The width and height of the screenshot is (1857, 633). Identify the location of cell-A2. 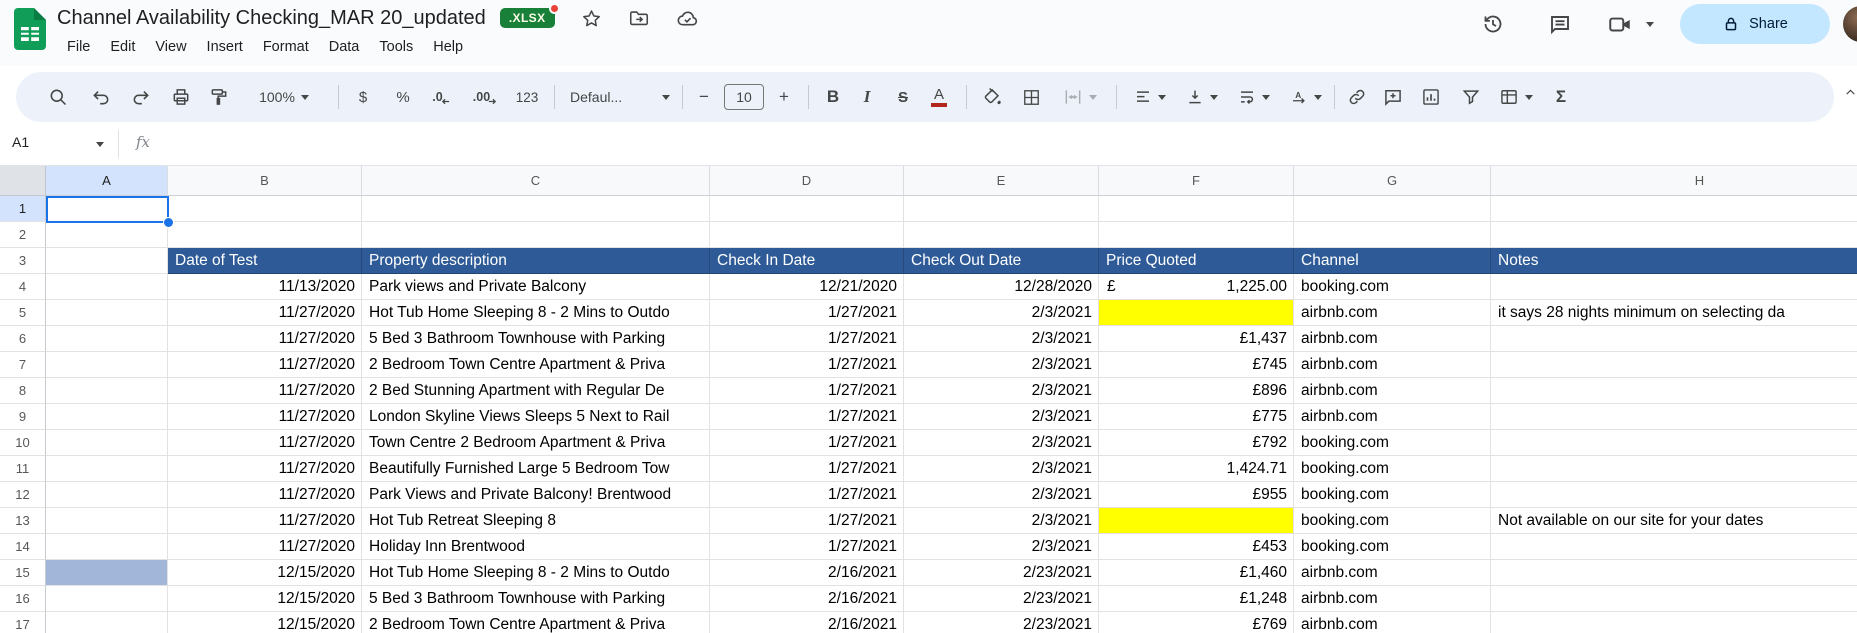
(107, 235).